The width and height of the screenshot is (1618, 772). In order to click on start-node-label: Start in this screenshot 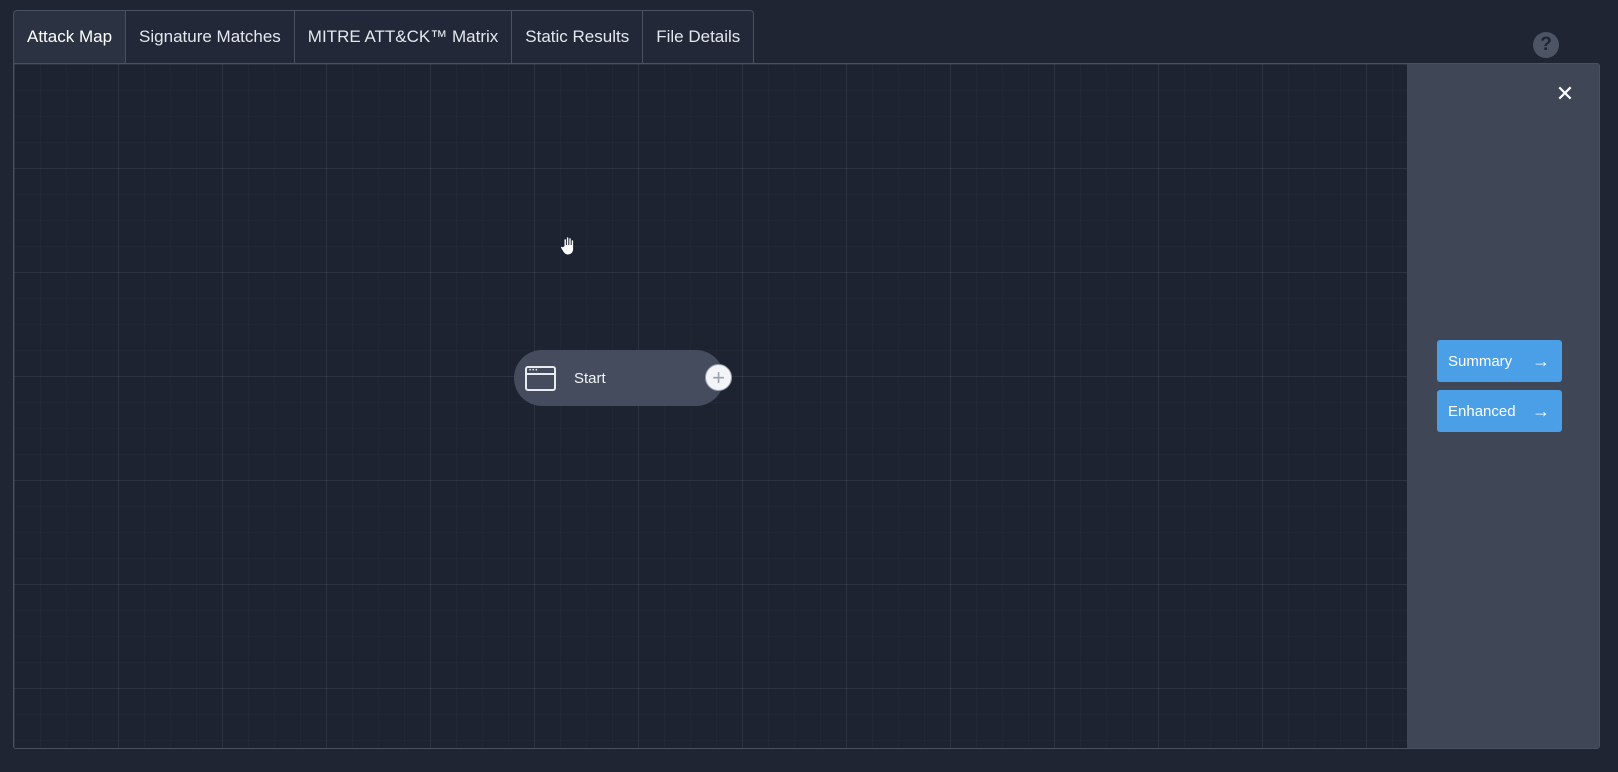, I will do `click(590, 378)`.